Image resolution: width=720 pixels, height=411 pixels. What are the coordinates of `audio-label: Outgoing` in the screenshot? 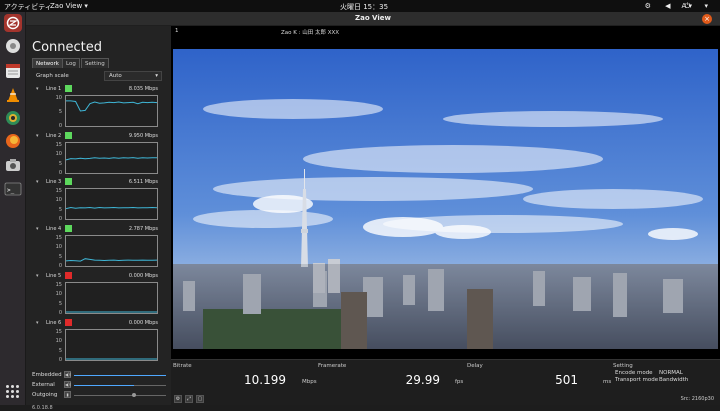 It's located at (45, 395).